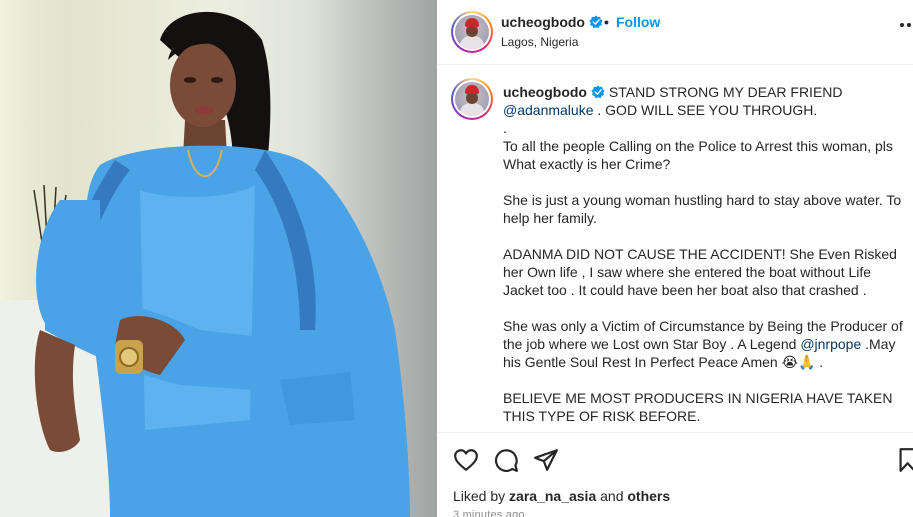 The height and width of the screenshot is (517, 913). Describe the element at coordinates (506, 460) in the screenshot. I see `comment-icon` at that location.